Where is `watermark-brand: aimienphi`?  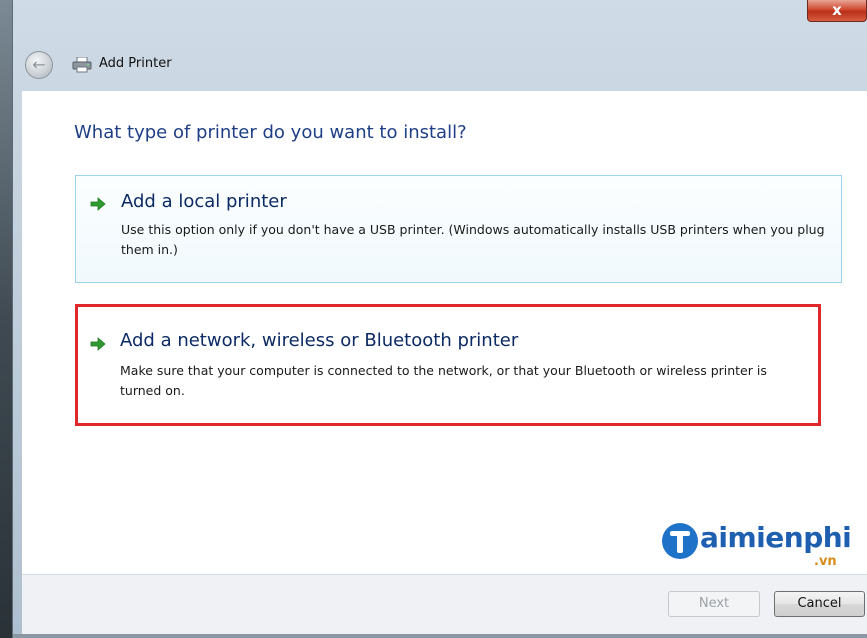
watermark-brand: aimienphi is located at coordinates (776, 537).